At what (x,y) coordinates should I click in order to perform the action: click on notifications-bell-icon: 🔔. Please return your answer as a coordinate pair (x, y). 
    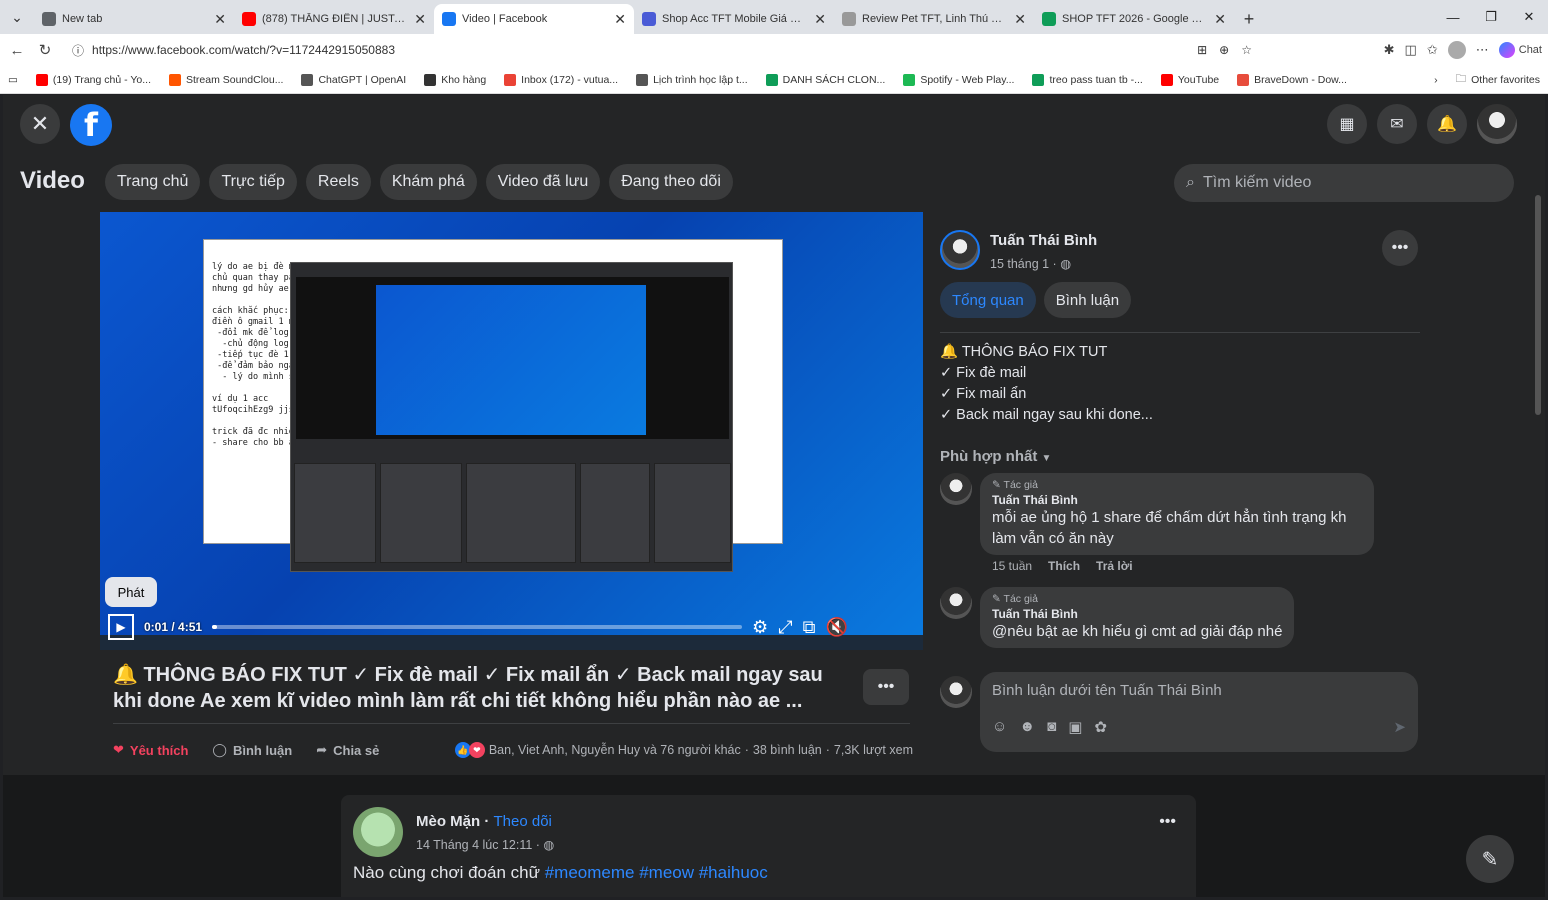
    Looking at the image, I should click on (1447, 124).